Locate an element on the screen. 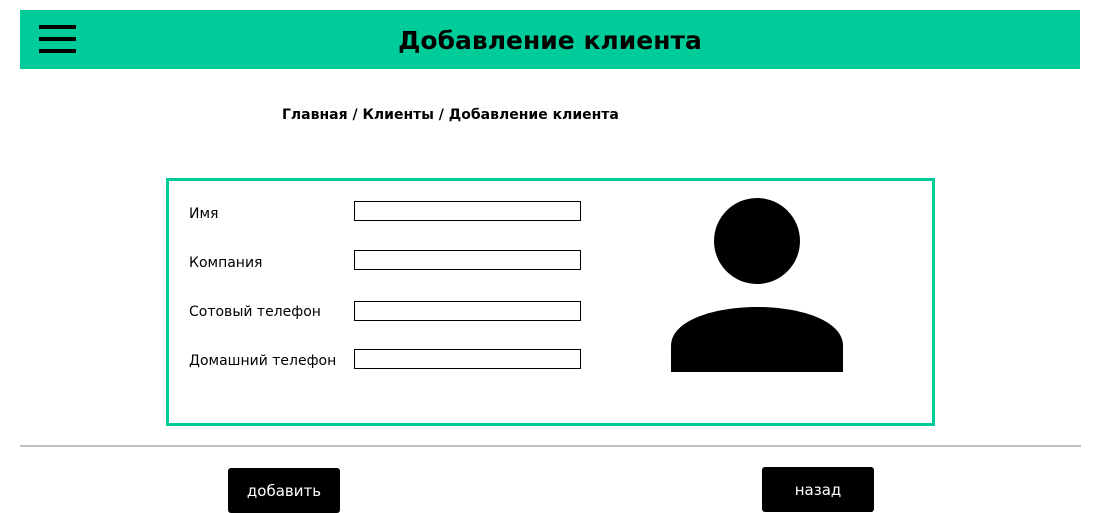  add-button: добавить is located at coordinates (284, 490).